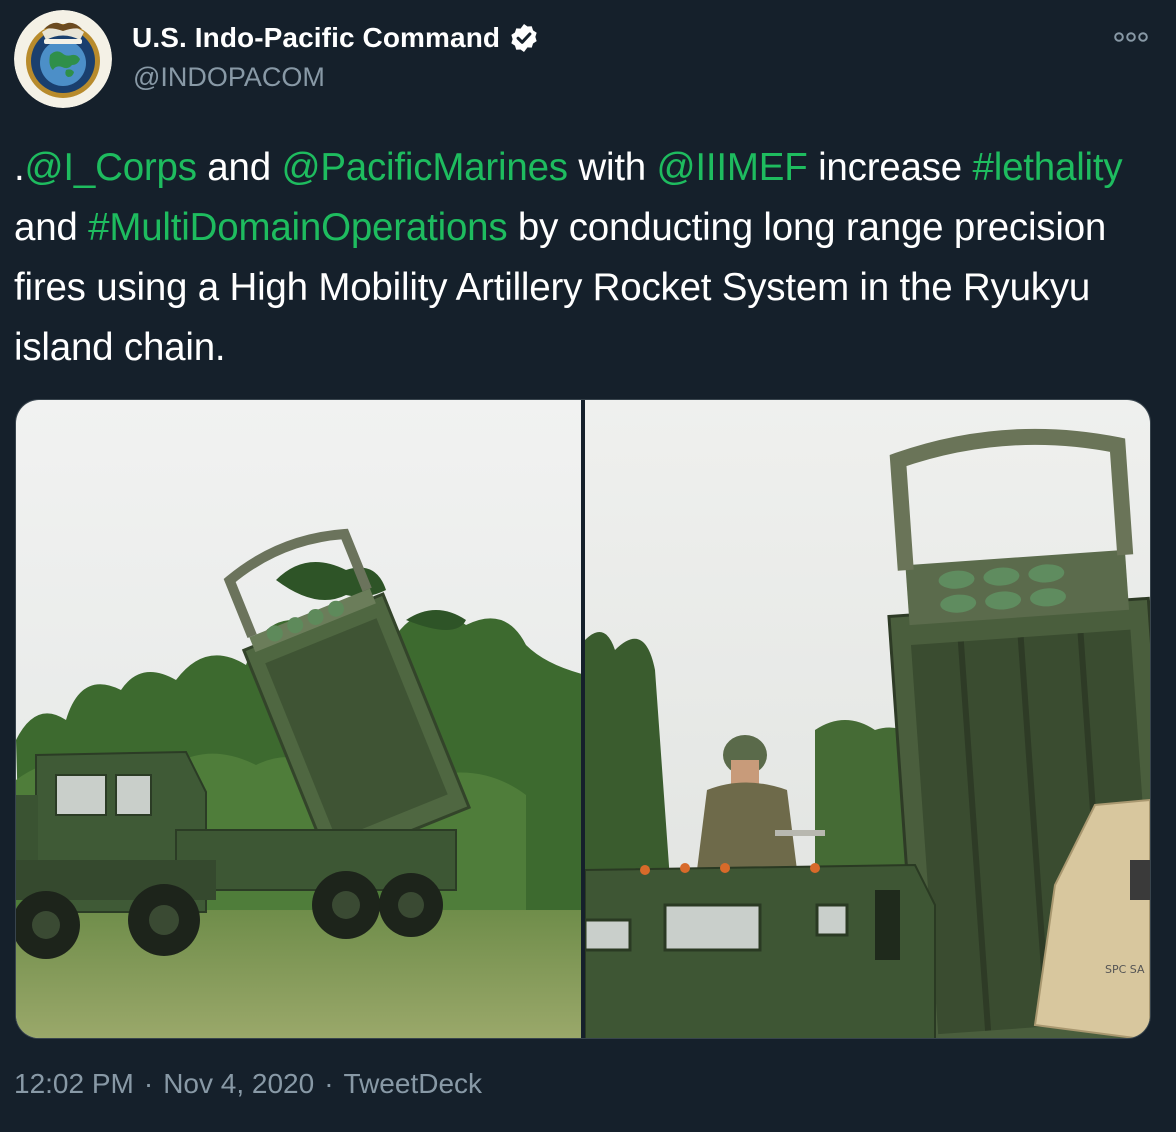  I want to click on indopacom-seal-icon, so click(63, 59).